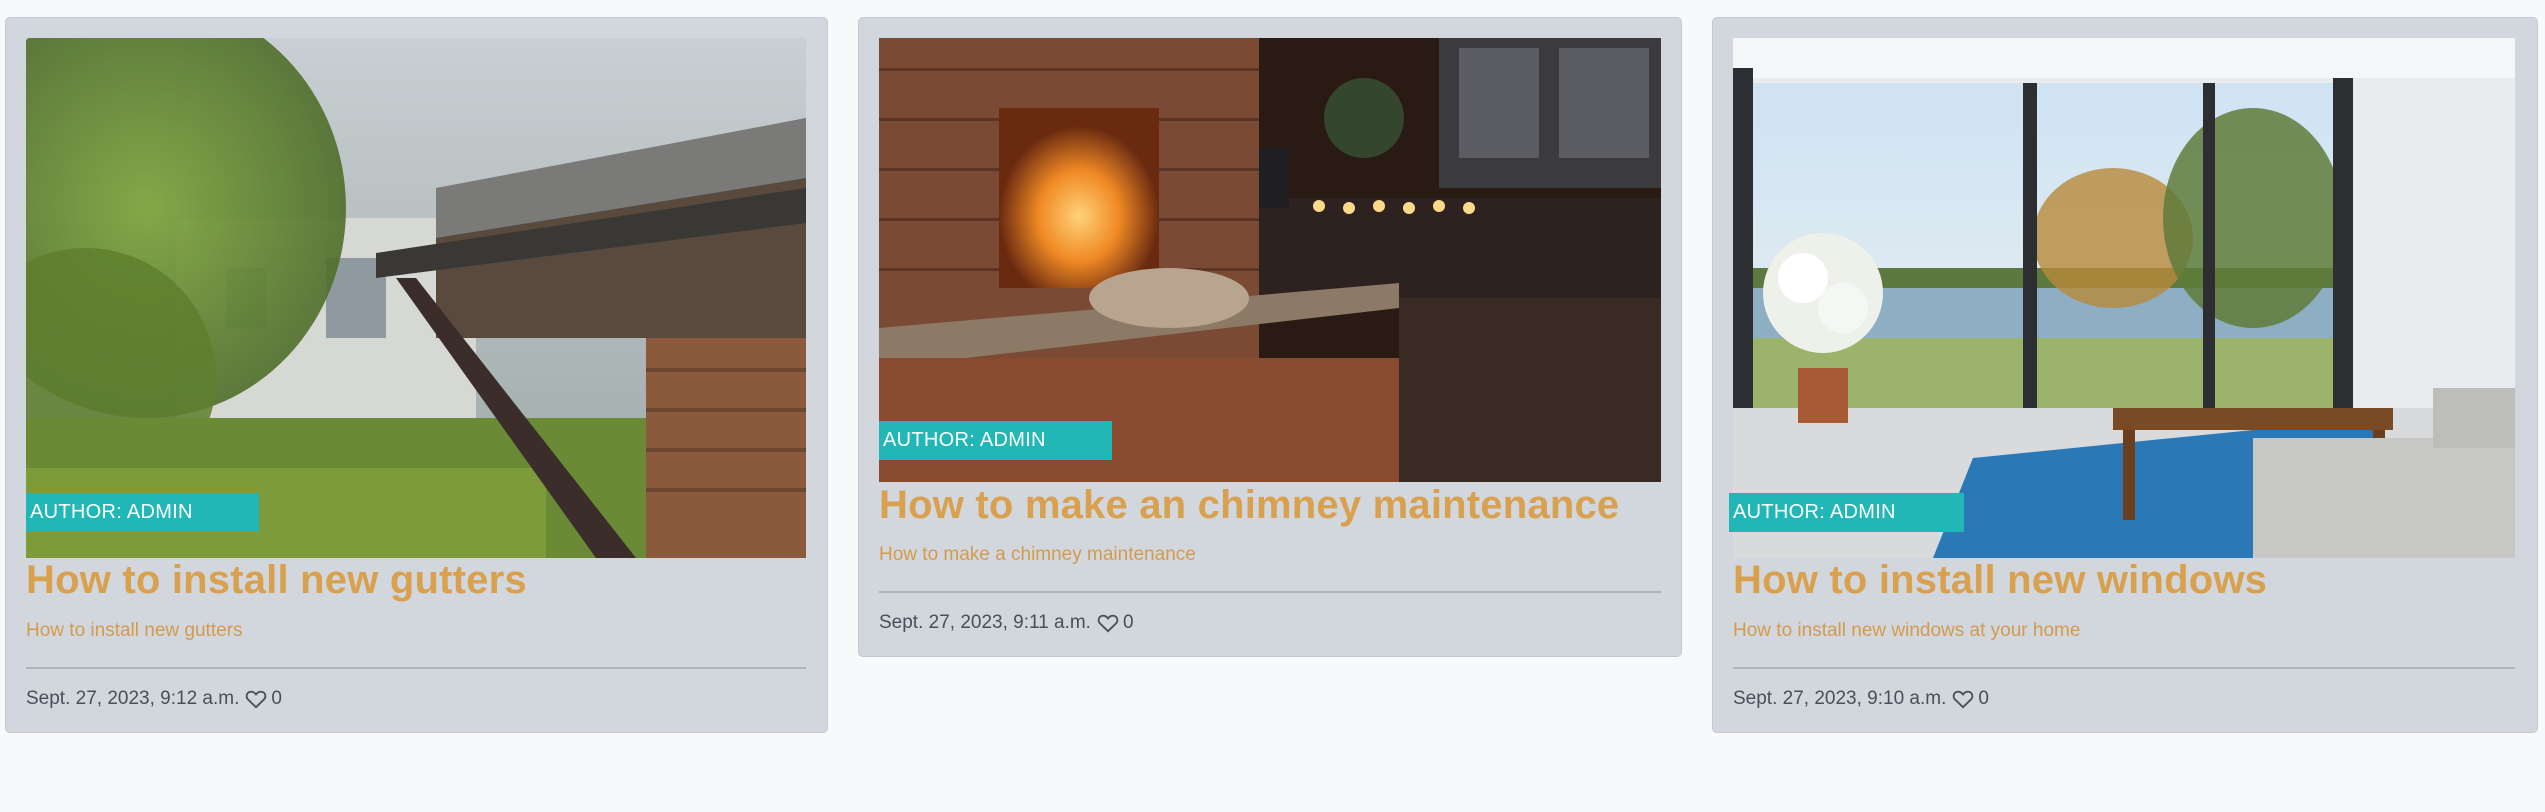 This screenshot has width=2545, height=812. Describe the element at coordinates (134, 630) in the screenshot. I see `post-subtitle: How to install new gutters` at that location.